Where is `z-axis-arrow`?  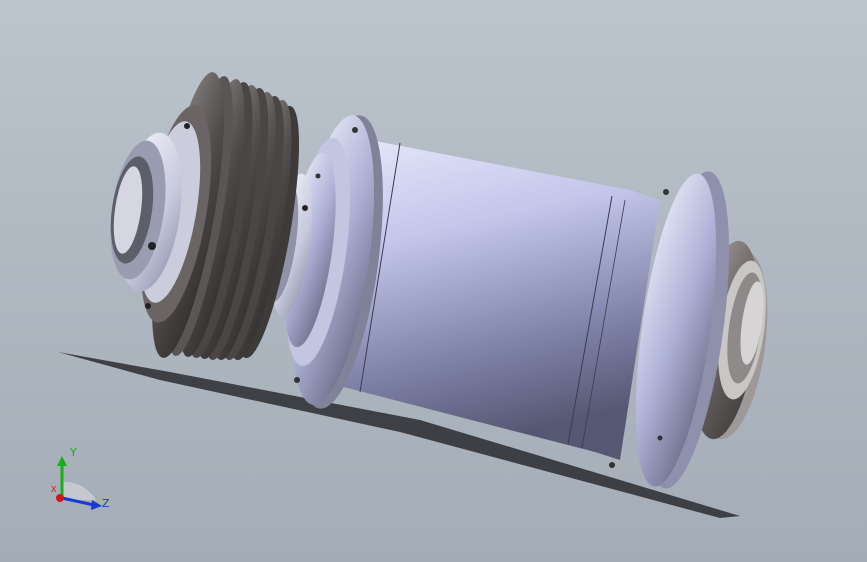 z-axis-arrow is located at coordinates (96, 505).